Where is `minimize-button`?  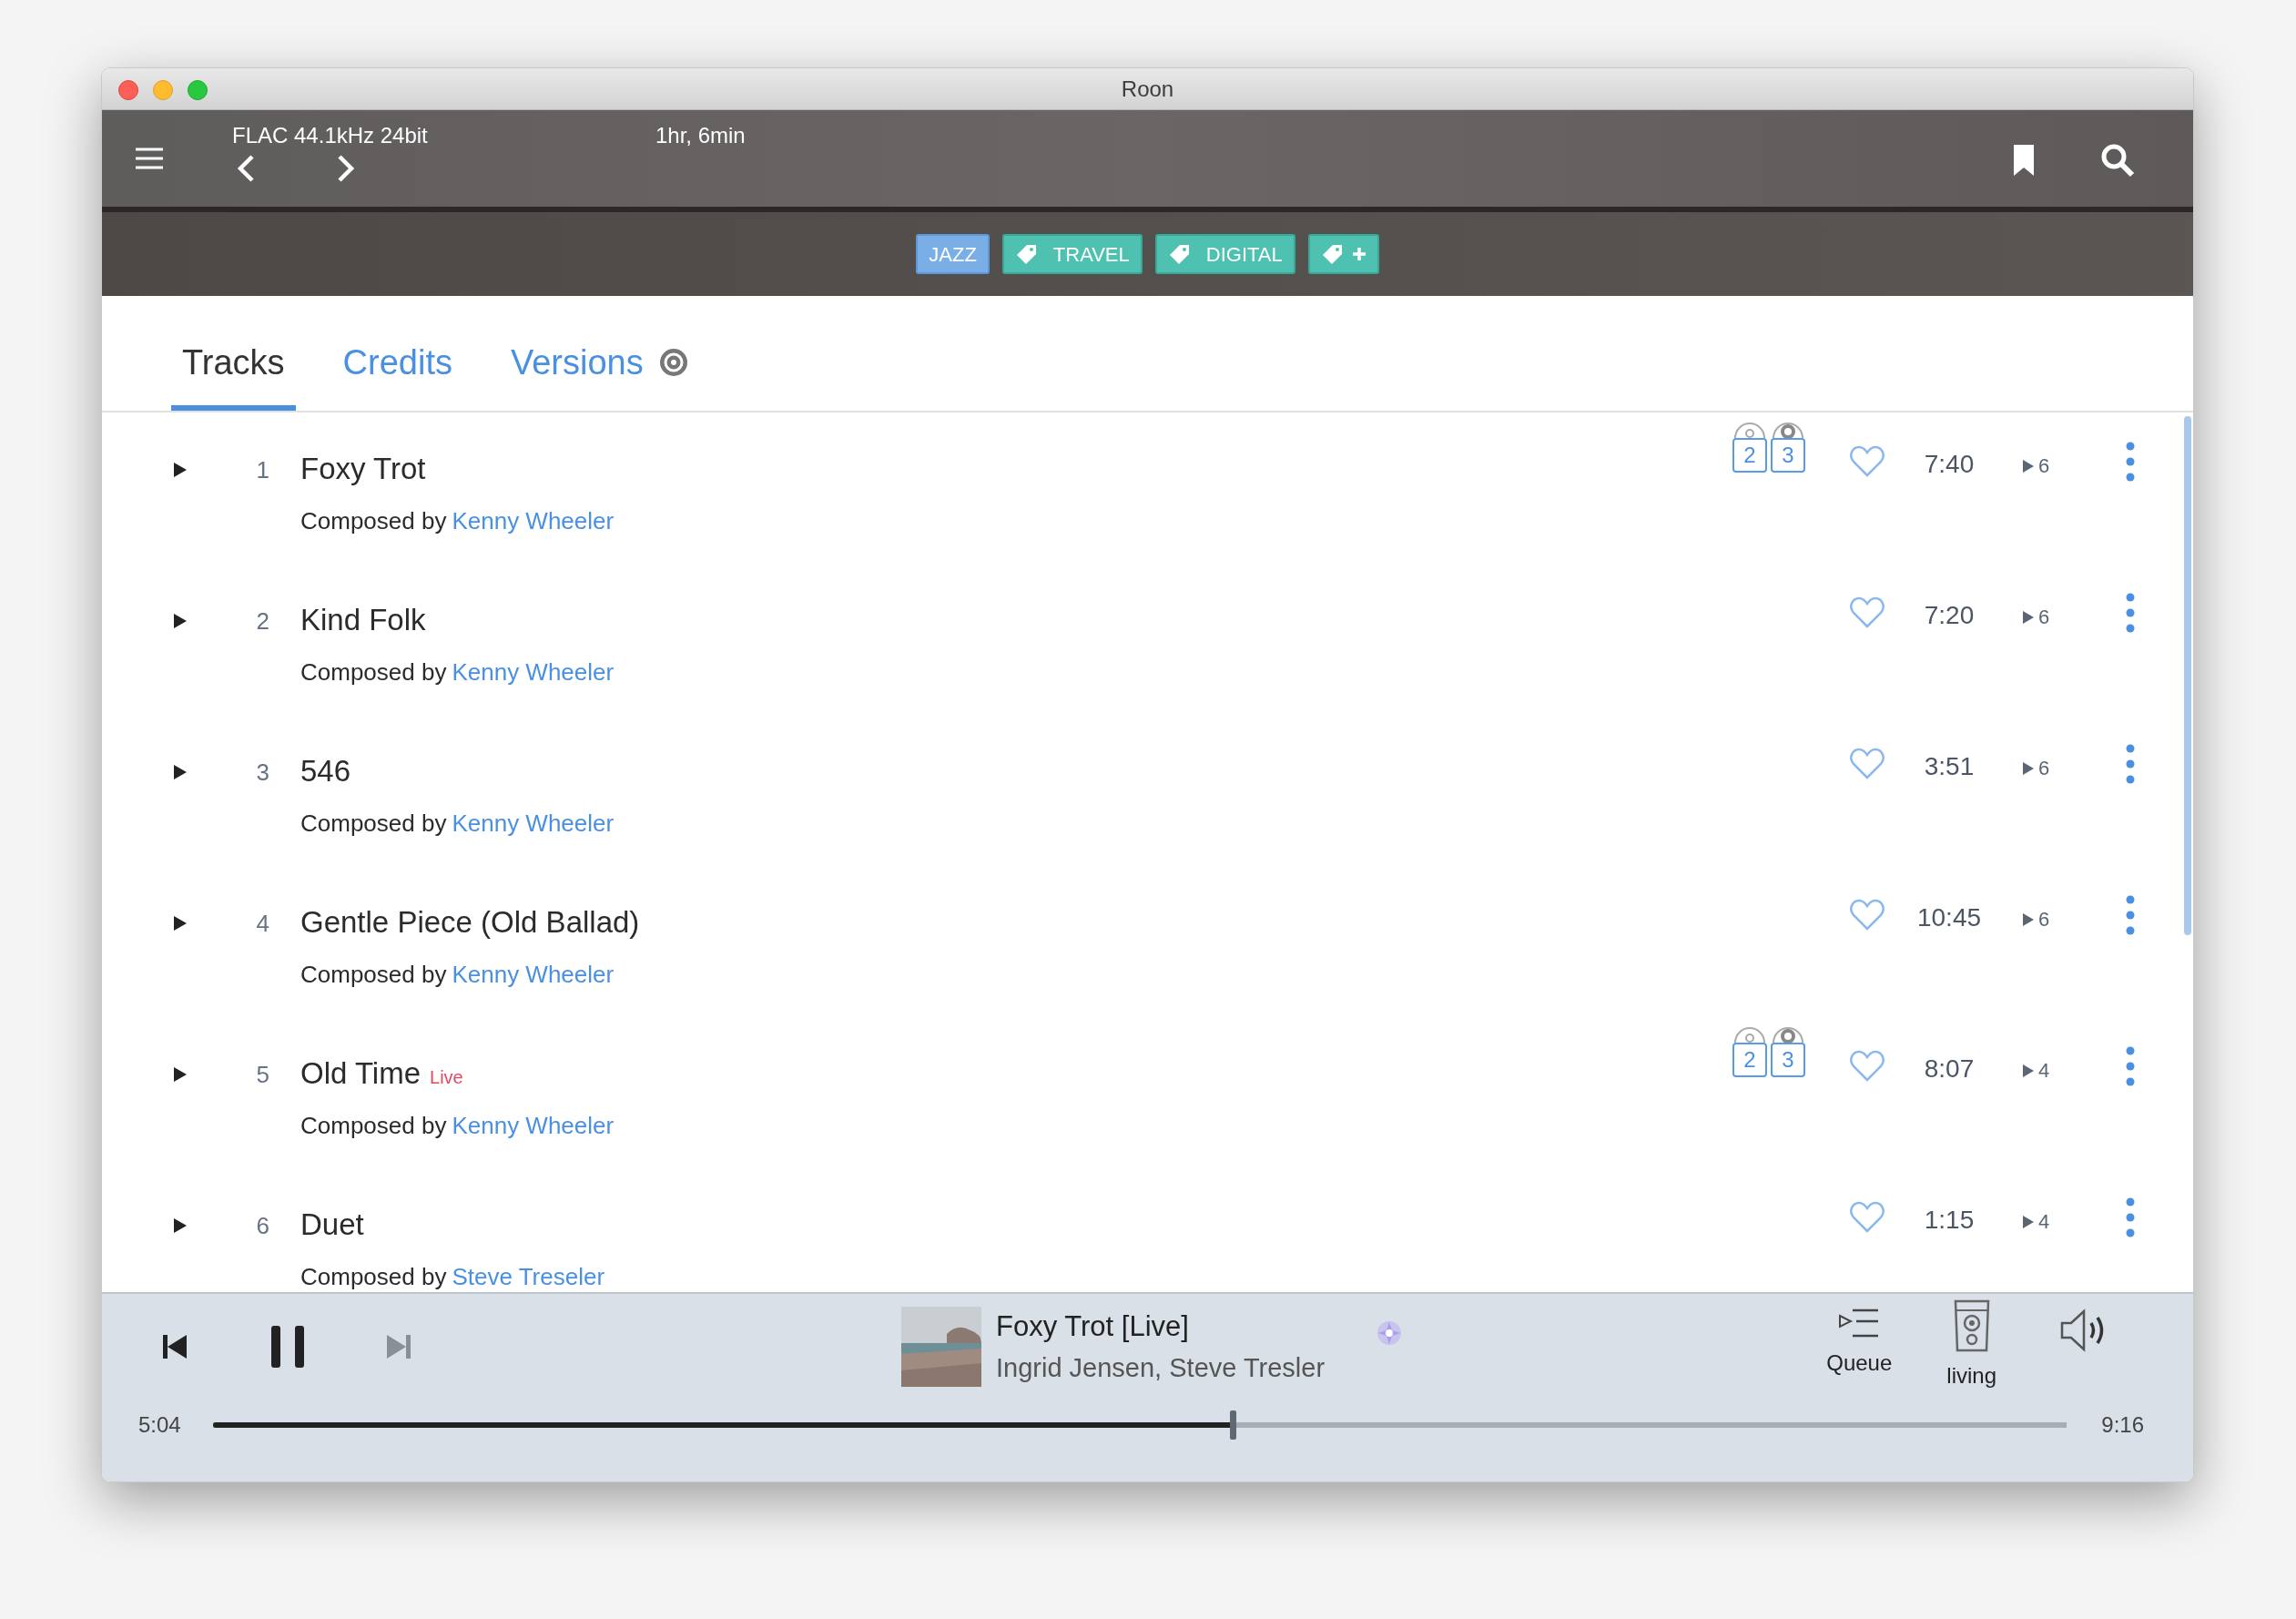
minimize-button is located at coordinates (163, 90).